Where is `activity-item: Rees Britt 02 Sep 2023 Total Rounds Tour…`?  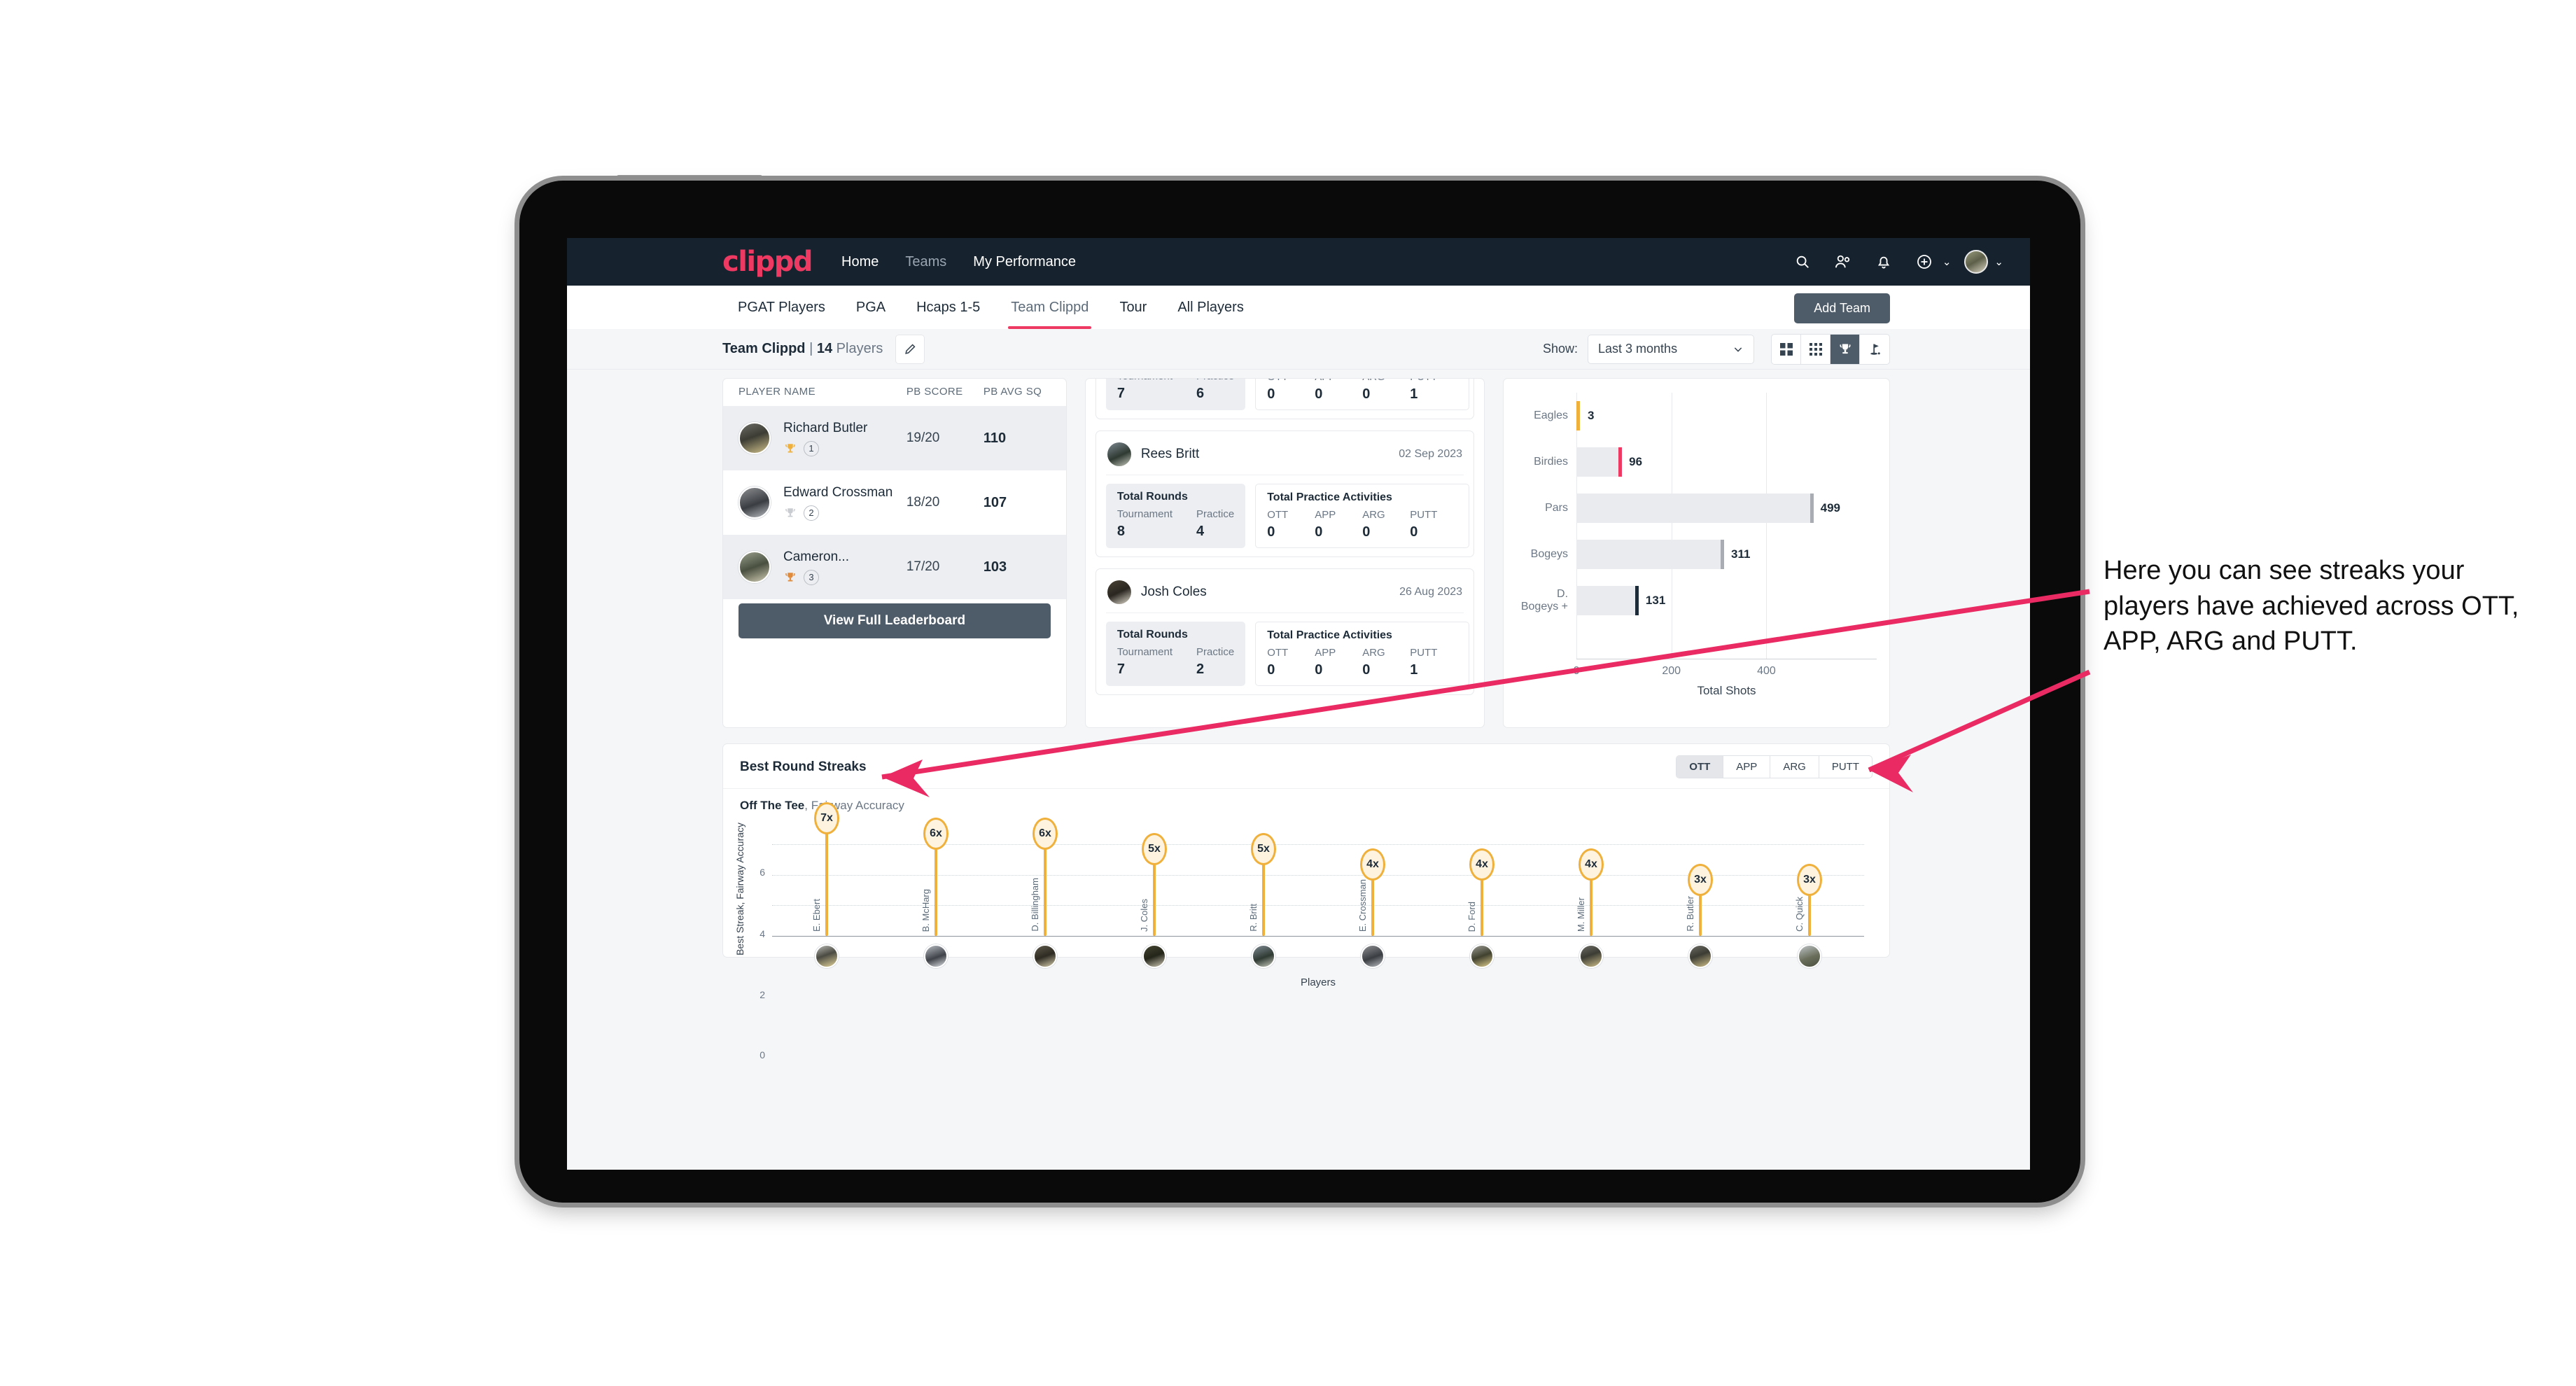
activity-item: Rees Britt 02 Sep 2023 Total Rounds Tour… is located at coordinates (1285, 493).